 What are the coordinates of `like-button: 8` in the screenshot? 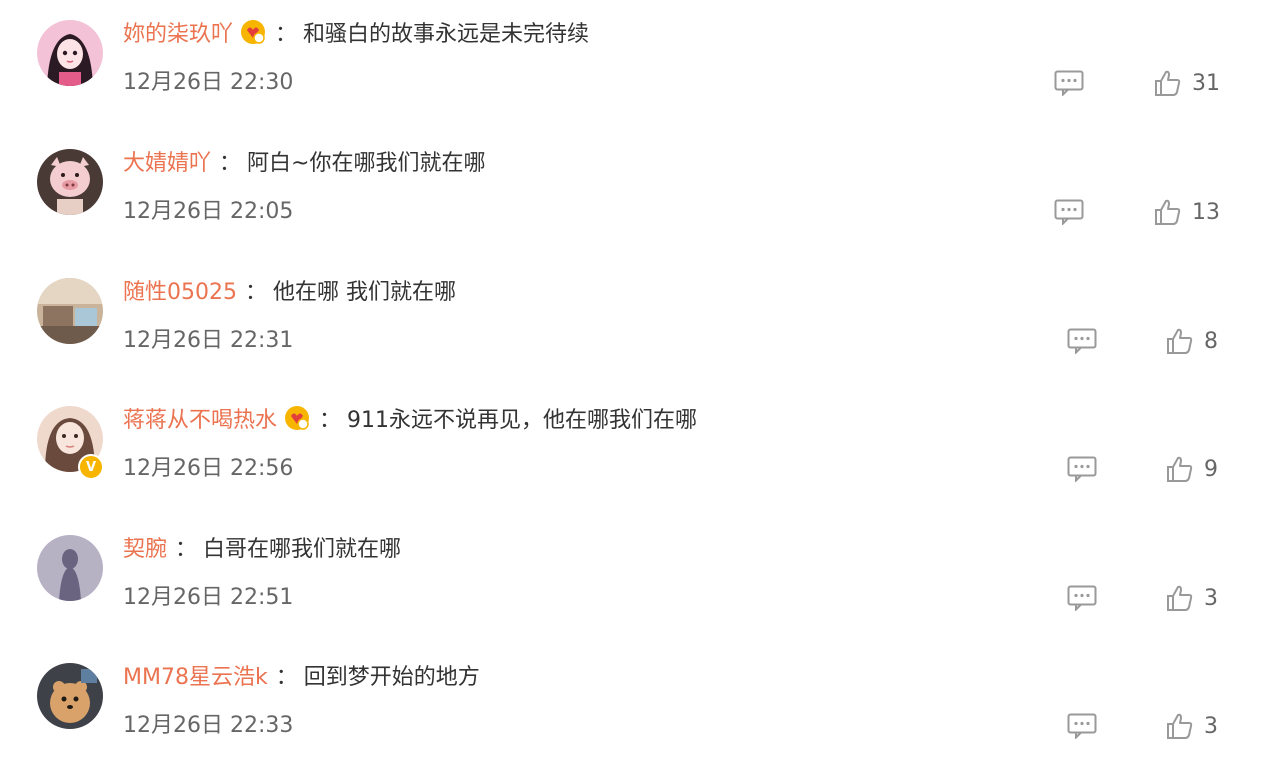 It's located at (1192, 341).